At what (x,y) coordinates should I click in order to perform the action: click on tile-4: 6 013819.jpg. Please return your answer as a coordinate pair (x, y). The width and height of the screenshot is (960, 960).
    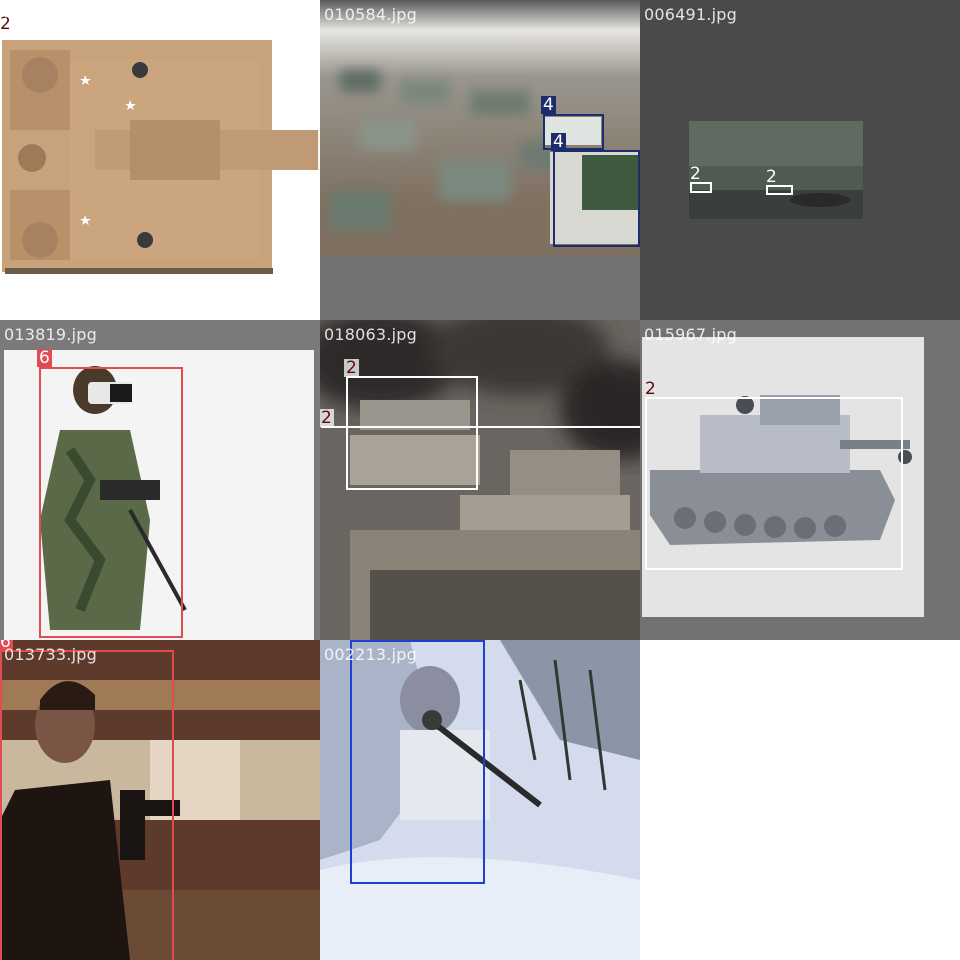
    Looking at the image, I should click on (160, 480).